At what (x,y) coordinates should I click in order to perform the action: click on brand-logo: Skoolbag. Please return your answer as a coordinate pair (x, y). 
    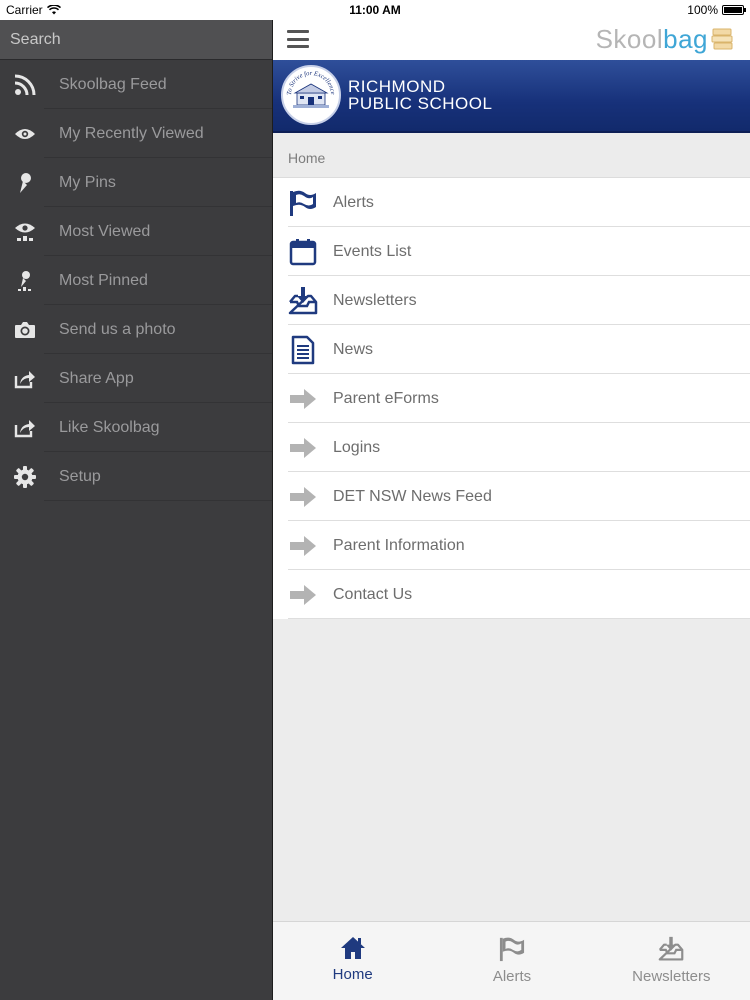
    Looking at the image, I should click on (652, 39).